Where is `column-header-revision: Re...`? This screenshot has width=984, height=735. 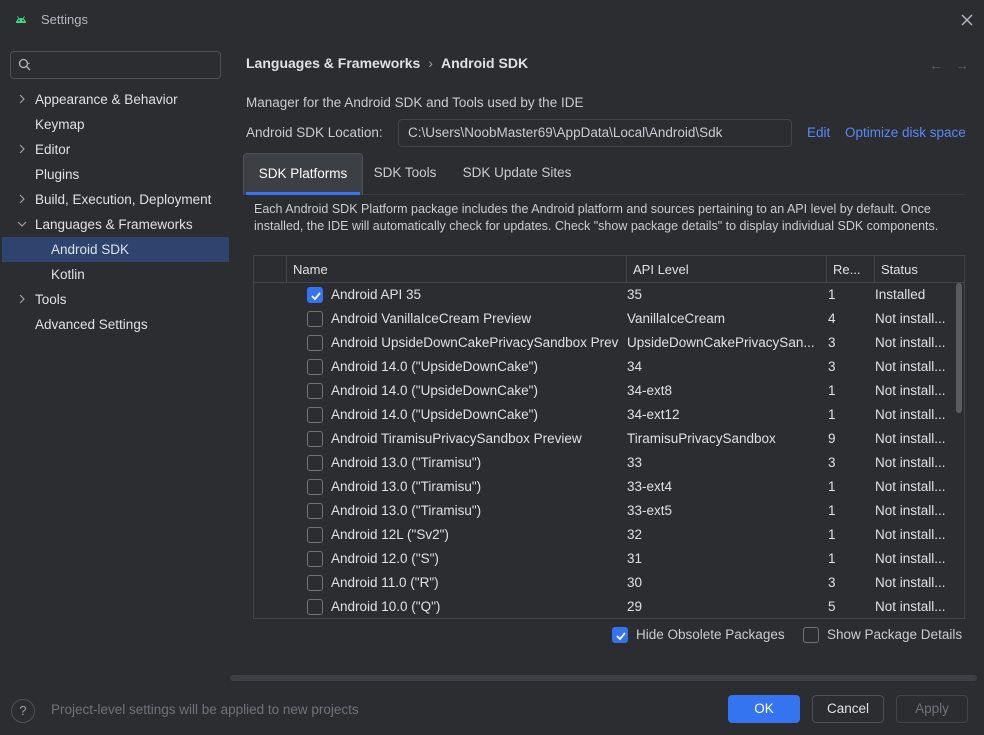 column-header-revision: Re... is located at coordinates (850, 269).